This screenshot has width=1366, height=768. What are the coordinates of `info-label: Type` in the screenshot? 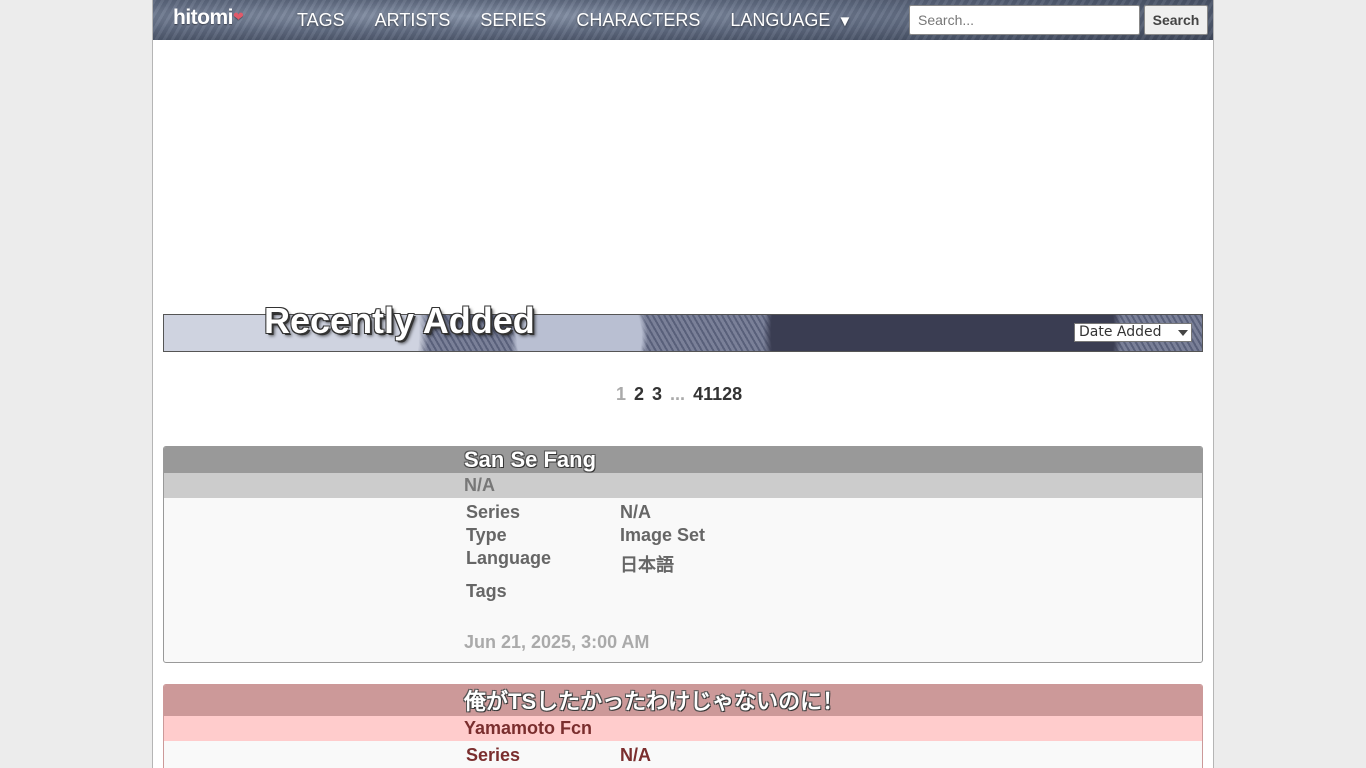 It's located at (486, 535).